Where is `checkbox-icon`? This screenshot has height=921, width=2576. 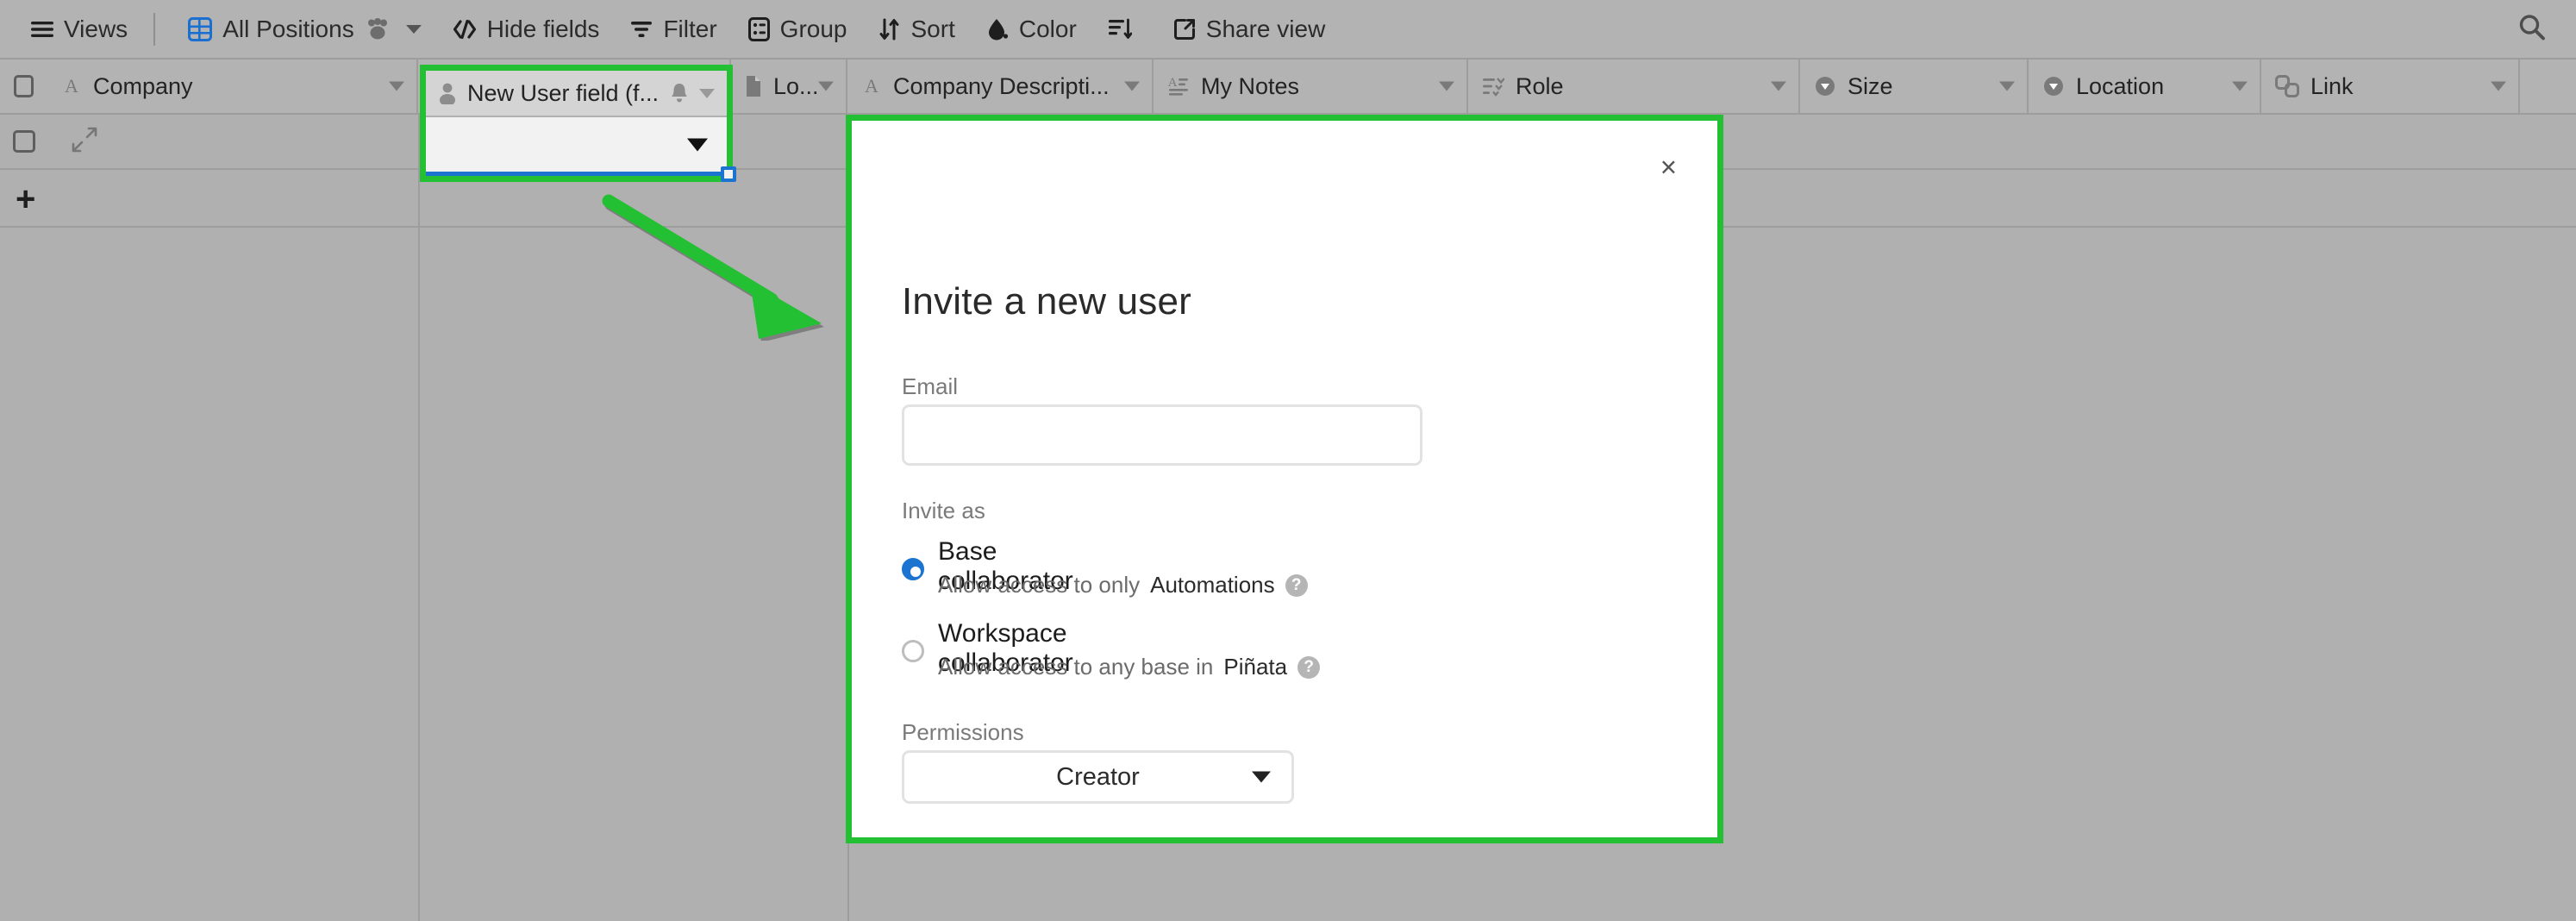
checkbox-icon is located at coordinates (24, 141).